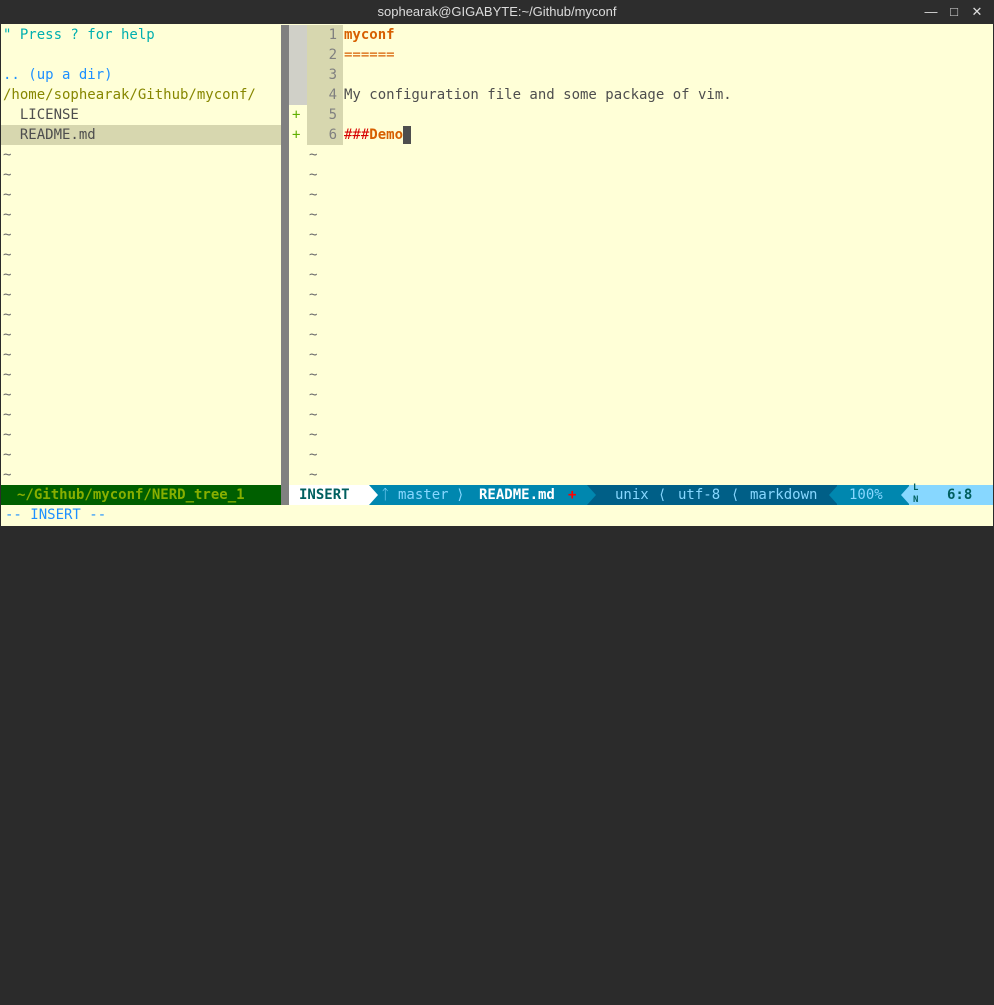 This screenshot has width=994, height=1005. Describe the element at coordinates (55, 515) in the screenshot. I see `command-line: -- INSERT --` at that location.